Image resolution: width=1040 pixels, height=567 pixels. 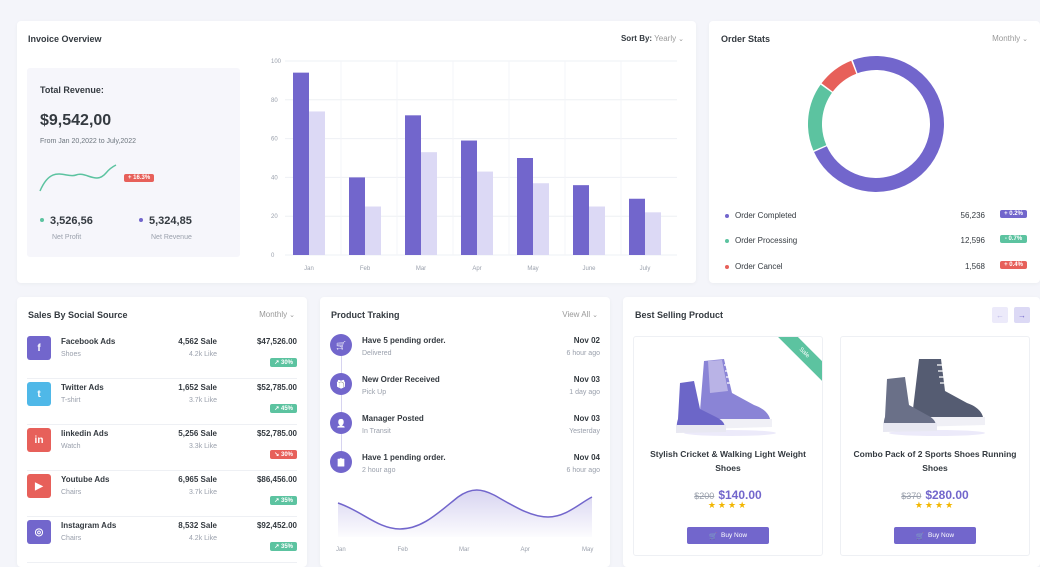 What do you see at coordinates (341, 423) in the screenshot?
I see `user-icon: 👤` at bounding box center [341, 423].